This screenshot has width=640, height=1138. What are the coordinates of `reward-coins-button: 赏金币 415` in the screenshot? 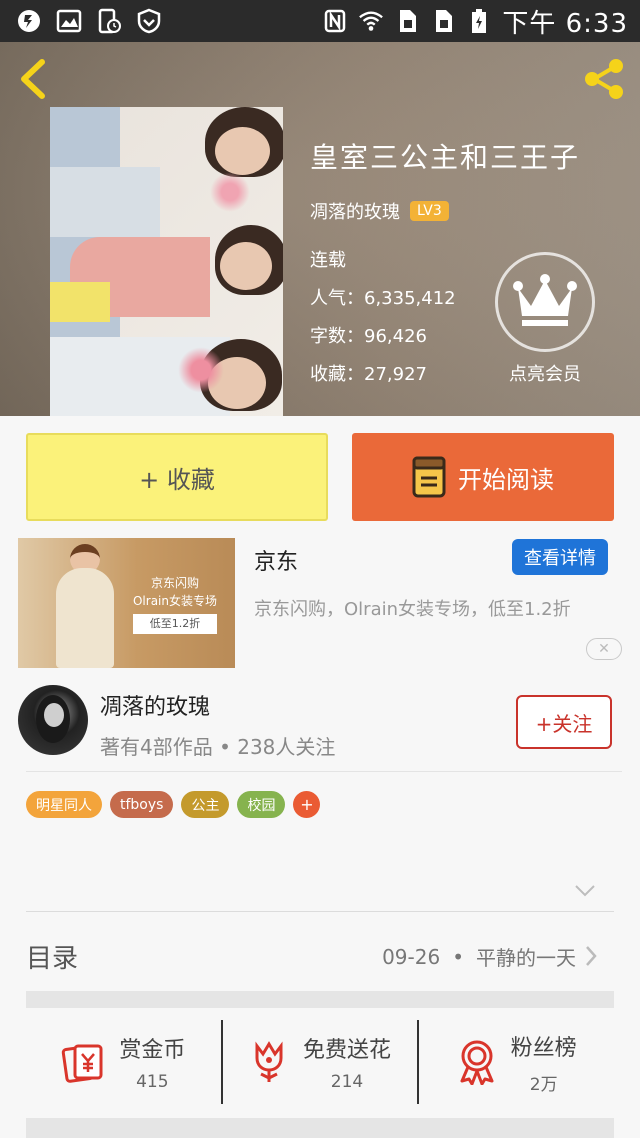 It's located at (123, 1062).